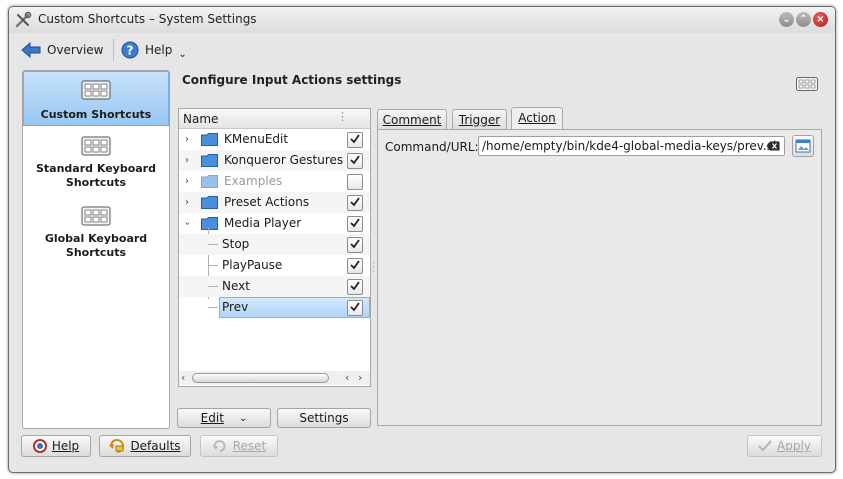 This screenshot has width=843, height=479. I want to click on tree-row-label: Examples, so click(253, 181).